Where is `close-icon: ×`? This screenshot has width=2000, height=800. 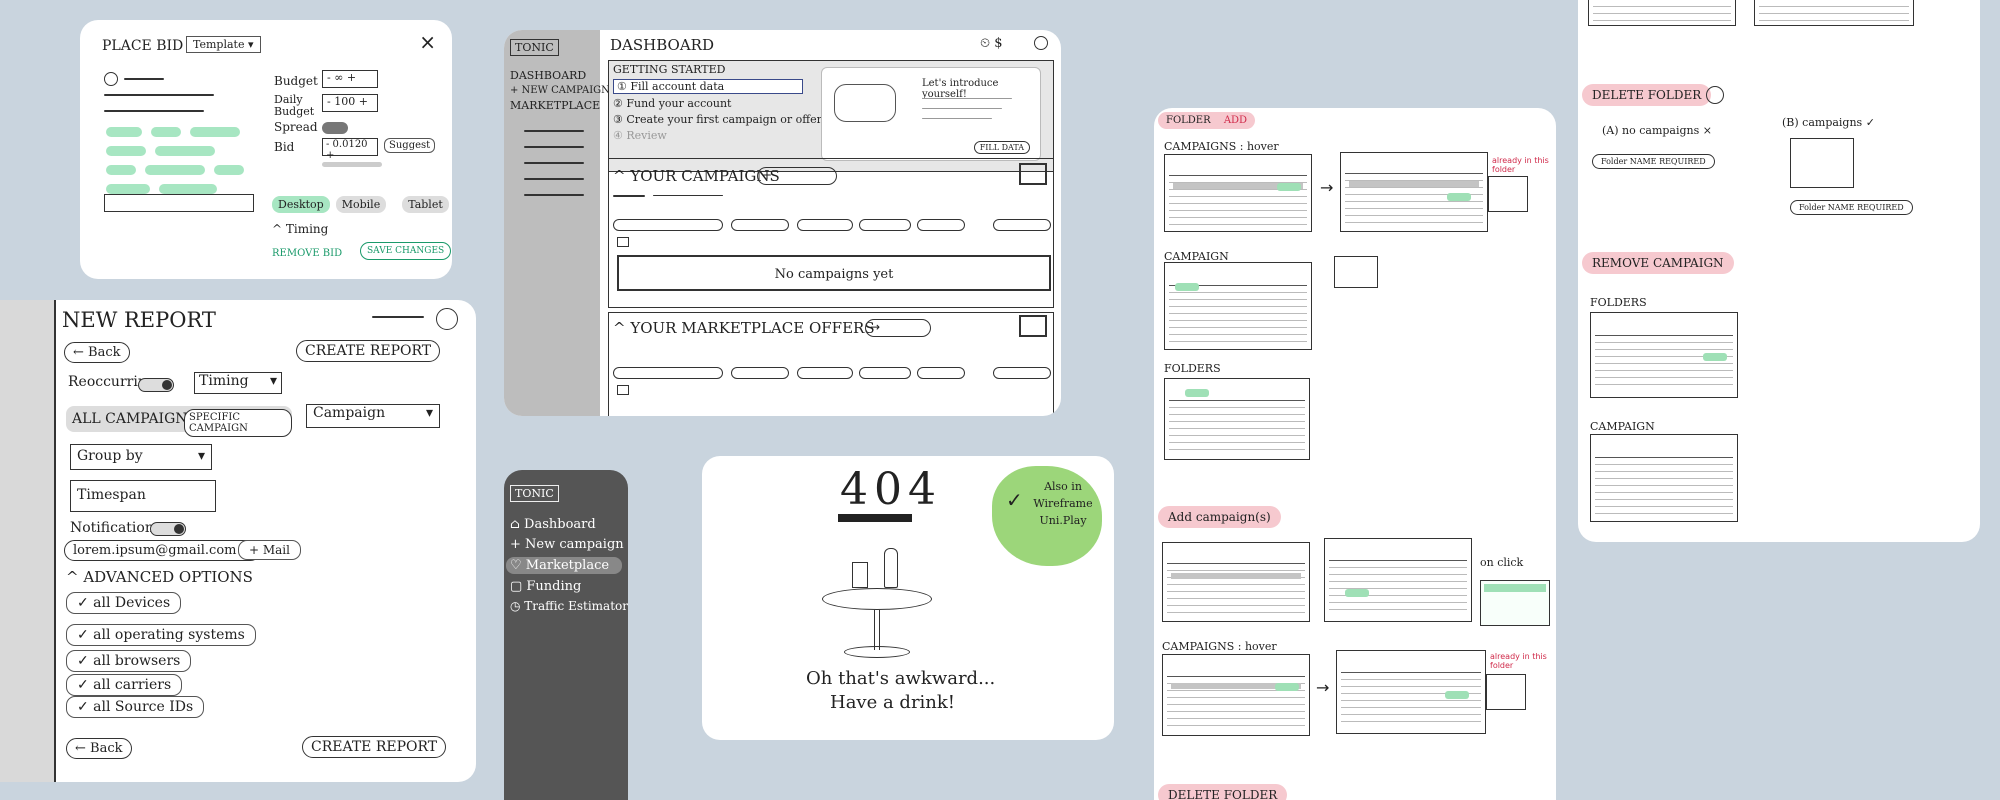 close-icon: × is located at coordinates (427, 42).